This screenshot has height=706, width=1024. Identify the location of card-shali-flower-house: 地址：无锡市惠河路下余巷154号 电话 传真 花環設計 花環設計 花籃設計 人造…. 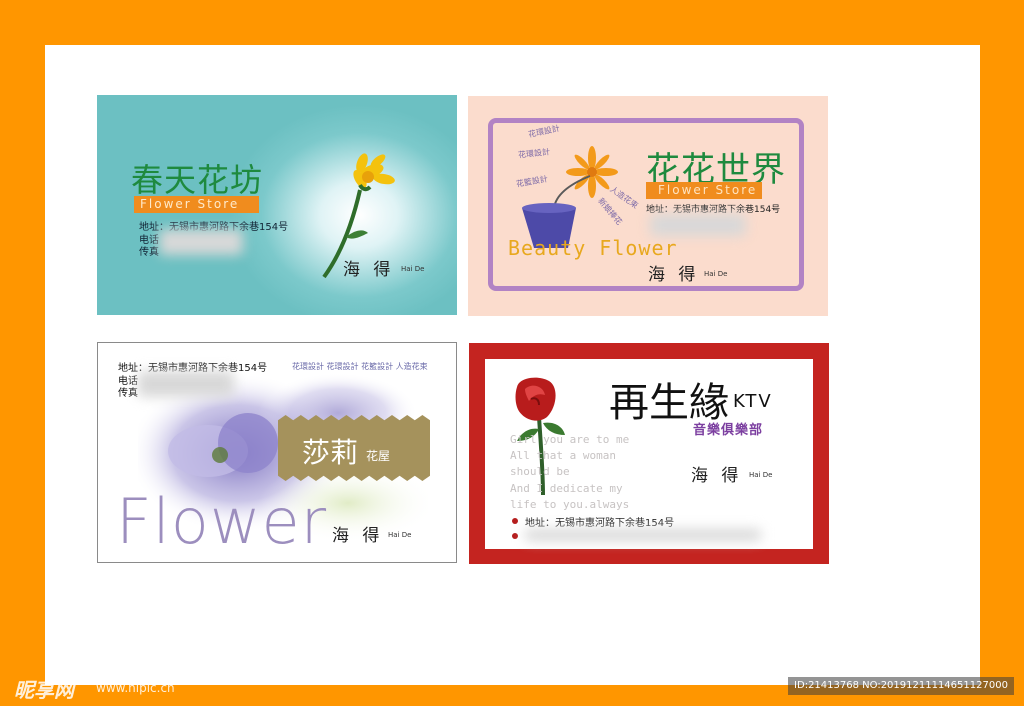
(277, 452).